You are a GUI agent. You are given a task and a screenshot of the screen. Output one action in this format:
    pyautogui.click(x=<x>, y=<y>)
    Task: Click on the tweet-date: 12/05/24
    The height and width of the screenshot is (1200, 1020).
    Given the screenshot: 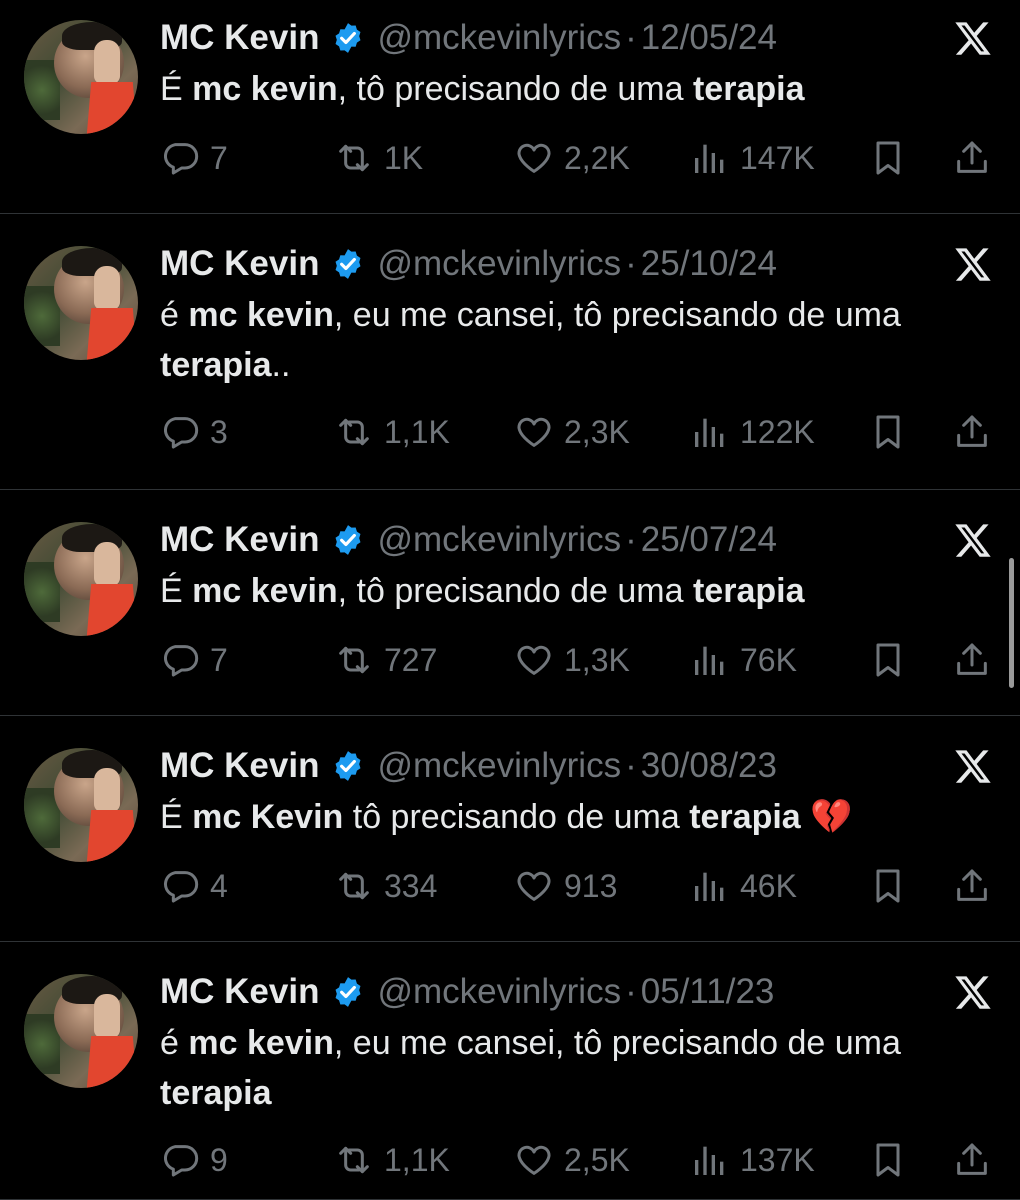 What is the action you would take?
    pyautogui.click(x=709, y=38)
    